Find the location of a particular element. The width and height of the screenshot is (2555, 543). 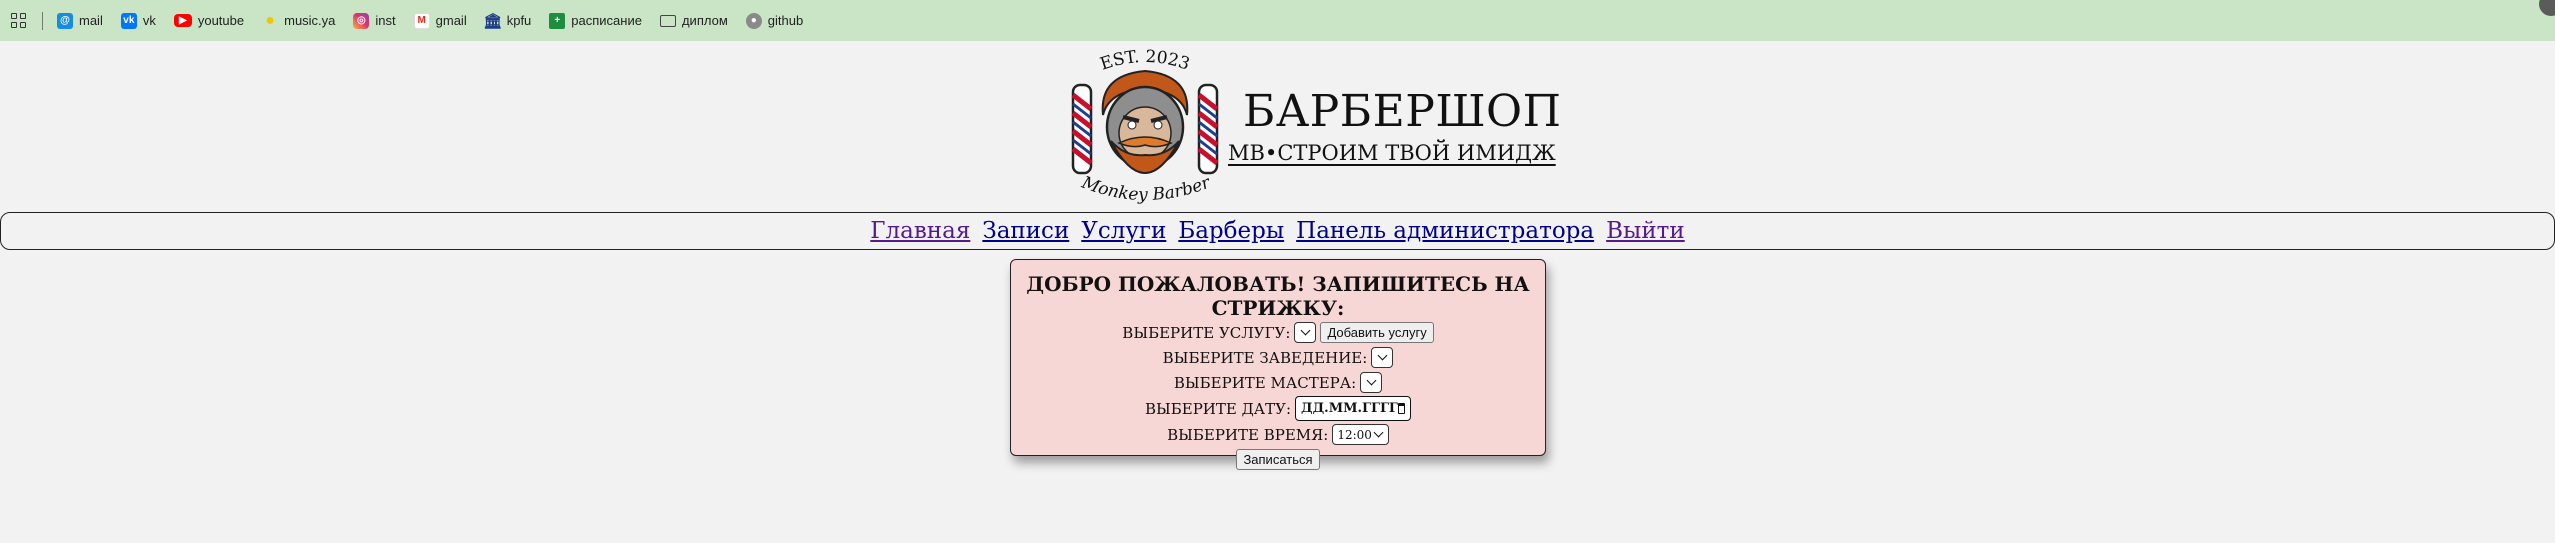

apps-grid-icon is located at coordinates (18, 20).